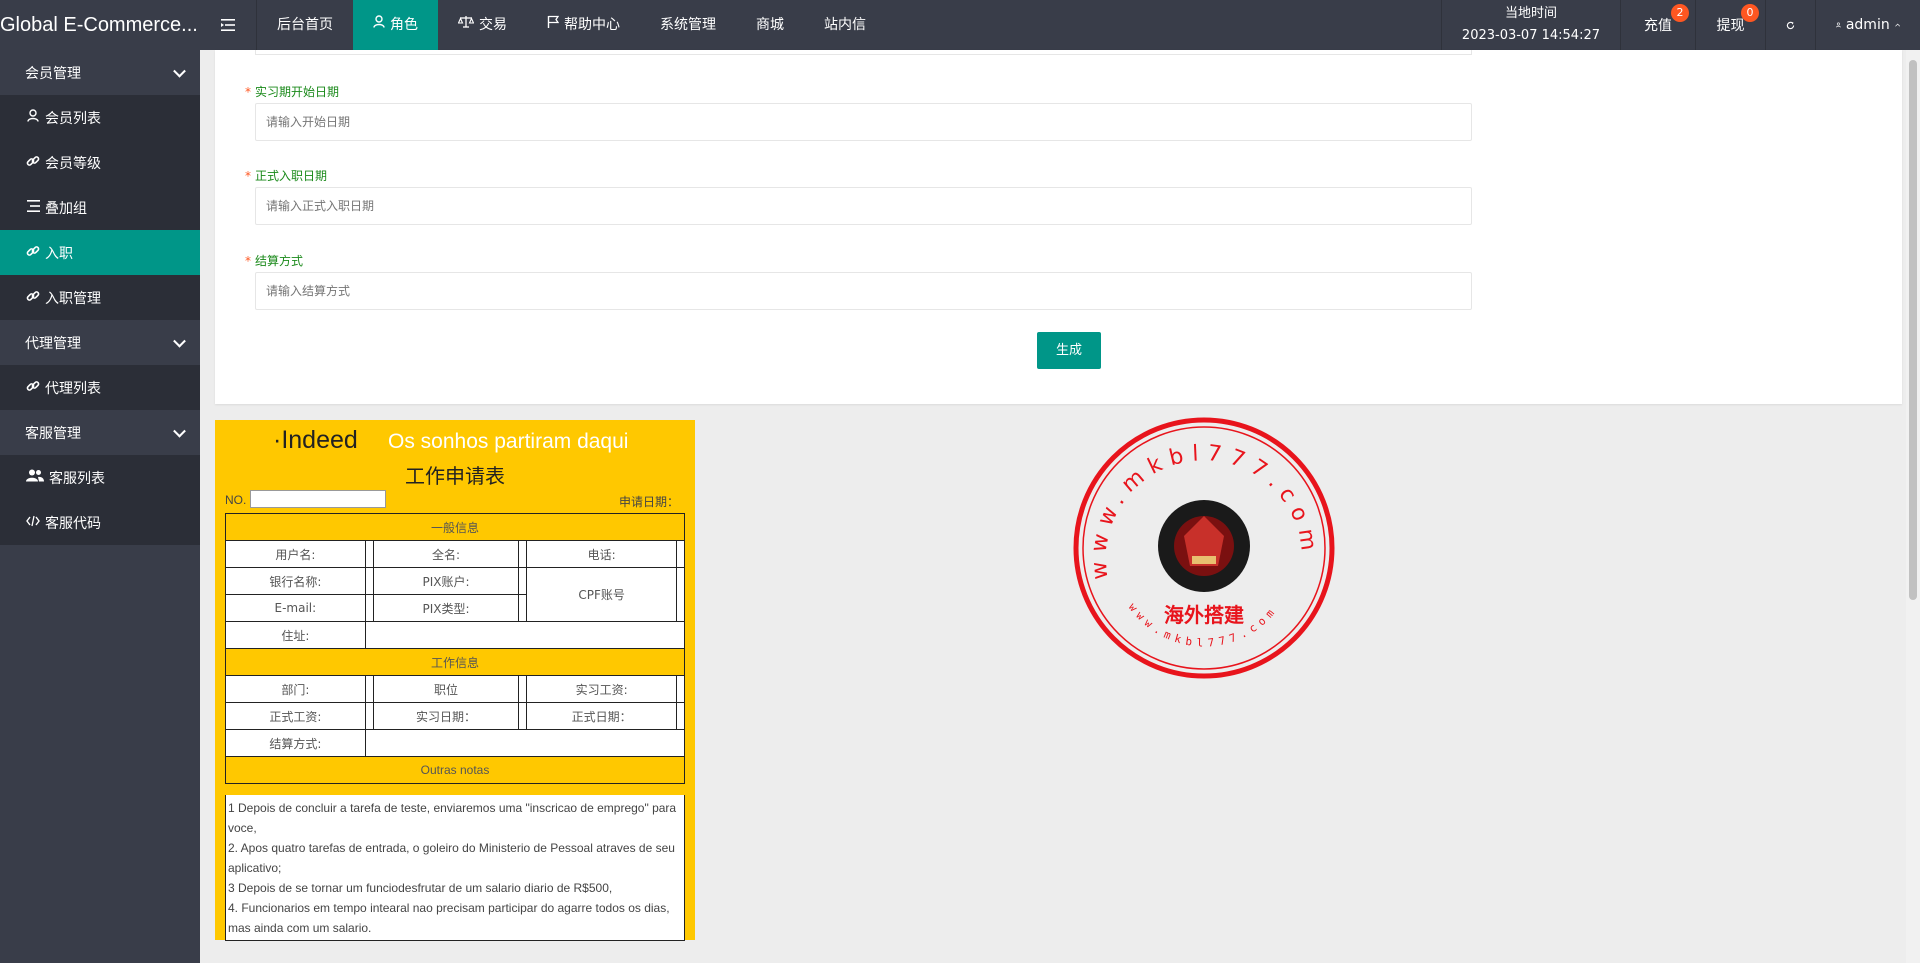 The image size is (1920, 963). Describe the element at coordinates (35, 477) in the screenshot. I see `users-icon` at that location.